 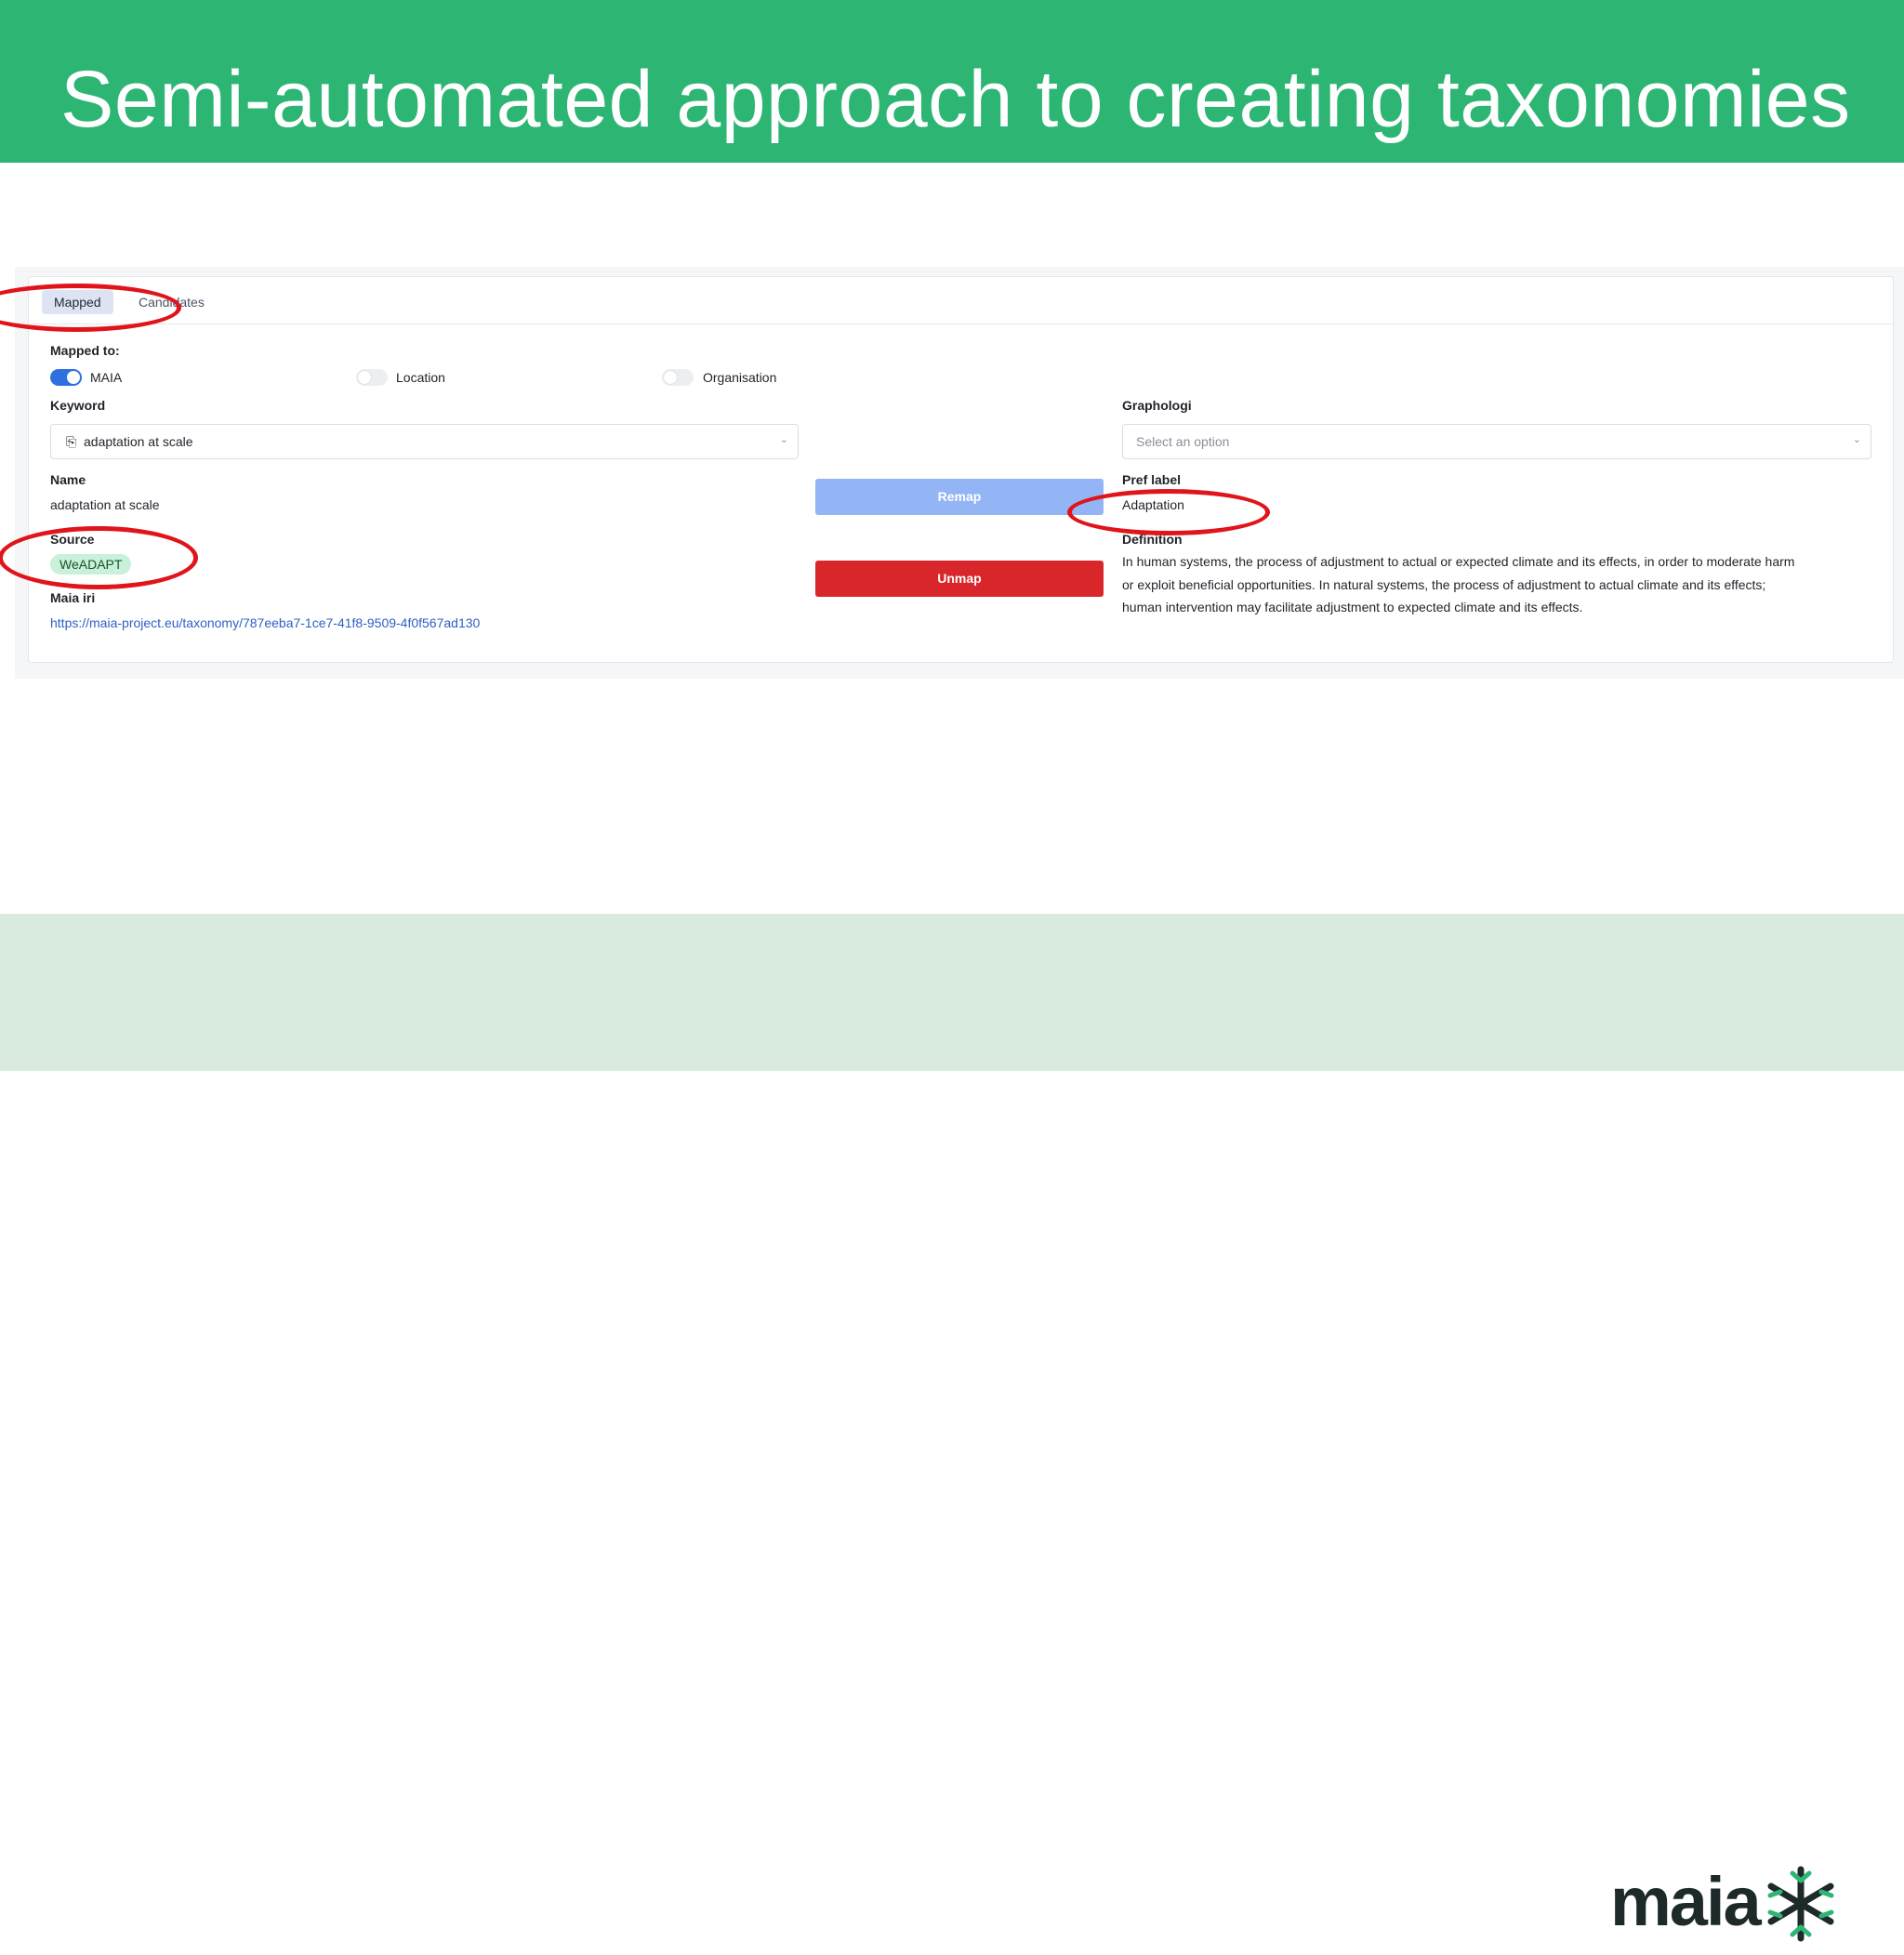 I want to click on pref-label-value: Adaptation, so click(x=1153, y=505).